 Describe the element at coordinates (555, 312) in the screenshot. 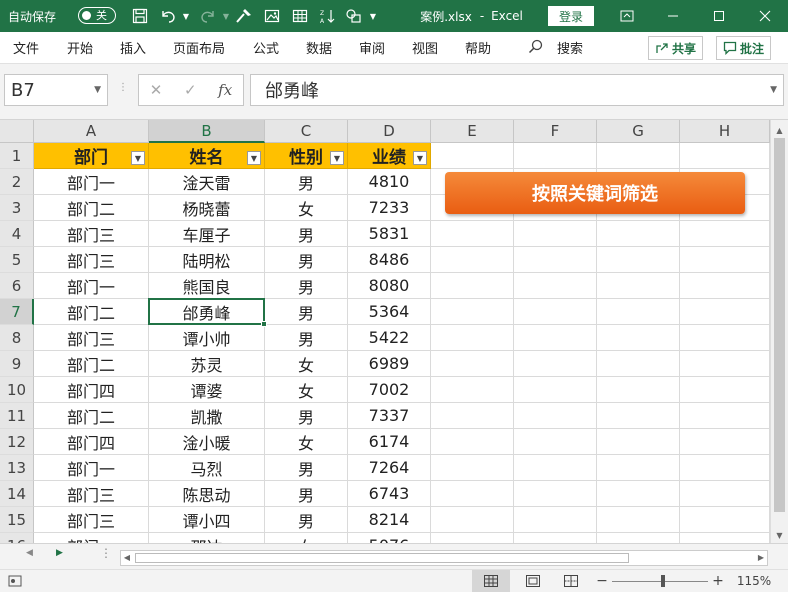

I see `cell-f7` at that location.